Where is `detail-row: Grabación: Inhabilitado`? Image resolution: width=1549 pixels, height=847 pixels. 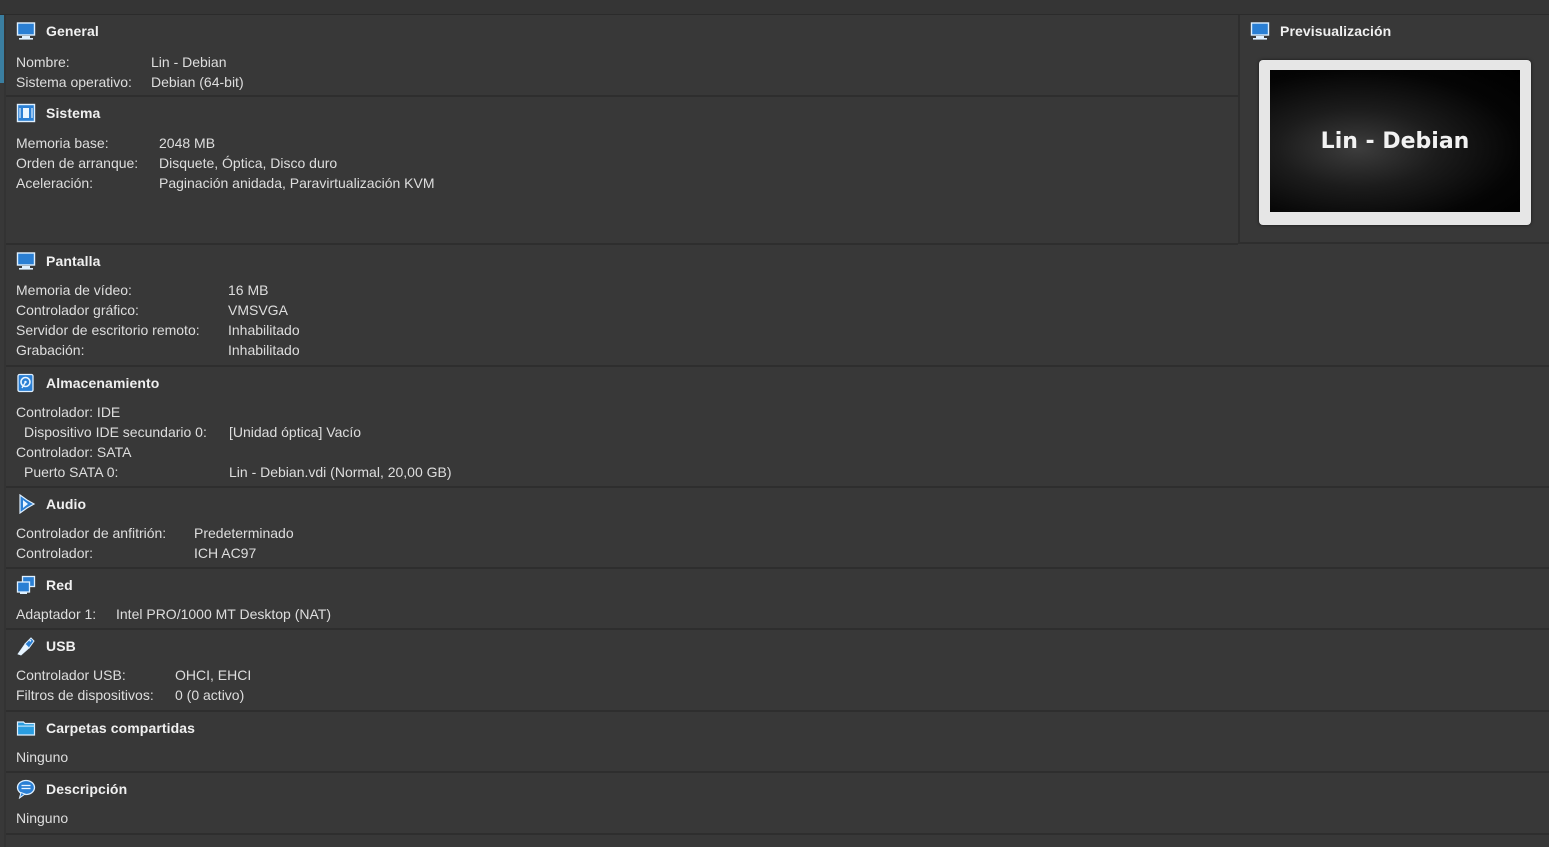 detail-row: Grabación: Inhabilitado is located at coordinates (158, 350).